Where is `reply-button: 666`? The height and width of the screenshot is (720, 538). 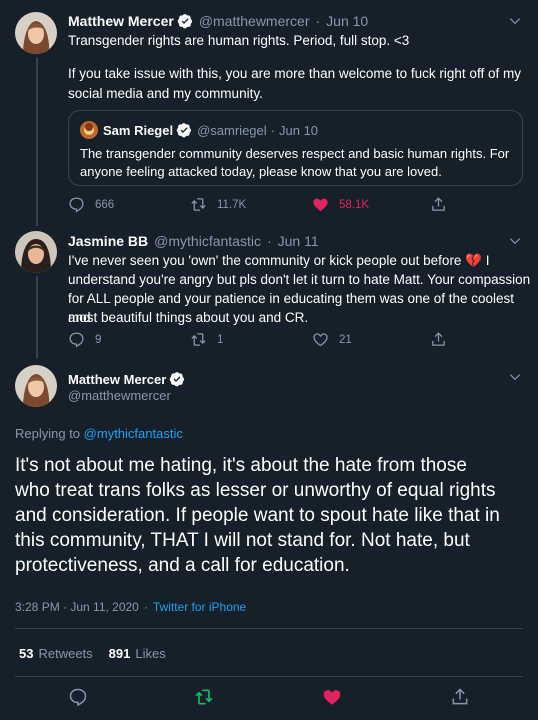 reply-button: 666 is located at coordinates (91, 204).